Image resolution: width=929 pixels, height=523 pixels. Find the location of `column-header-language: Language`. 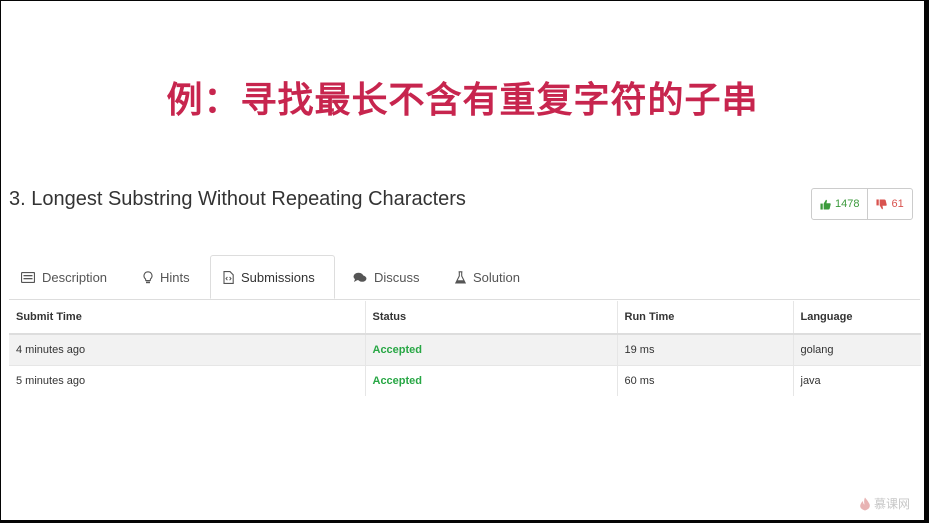

column-header-language: Language is located at coordinates (857, 318).